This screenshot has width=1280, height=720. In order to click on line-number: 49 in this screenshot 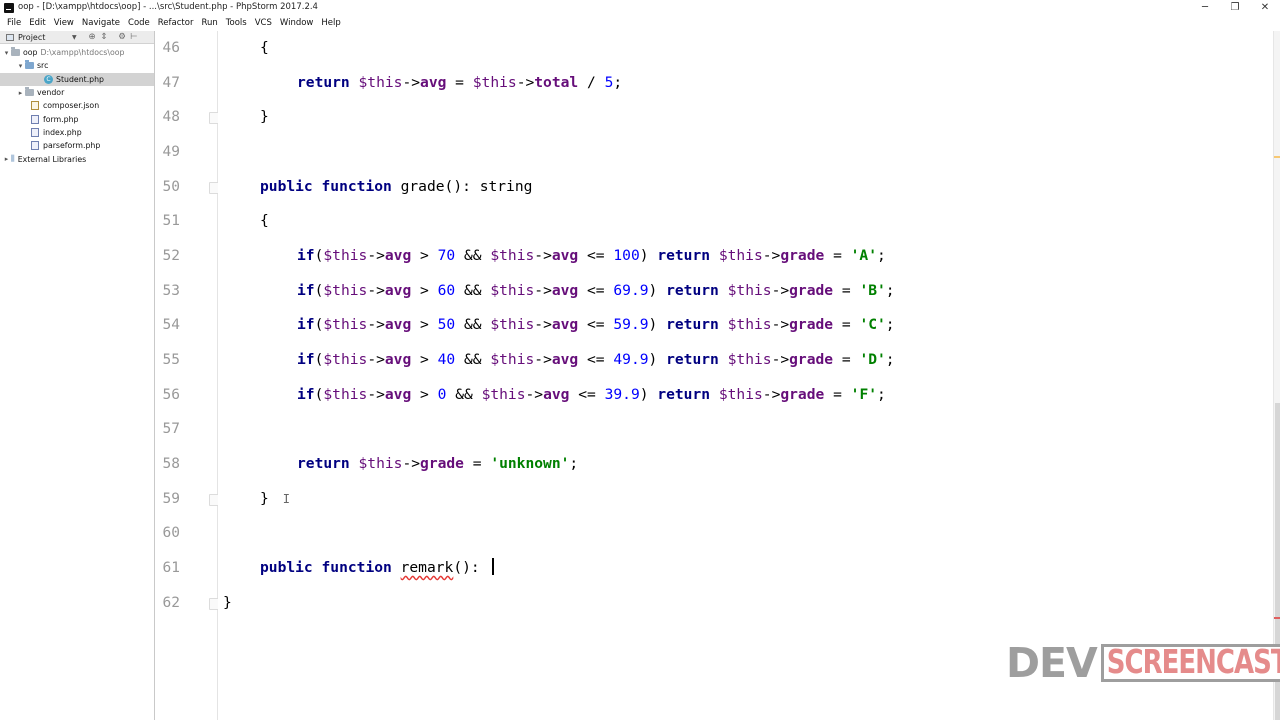, I will do `click(171, 152)`.